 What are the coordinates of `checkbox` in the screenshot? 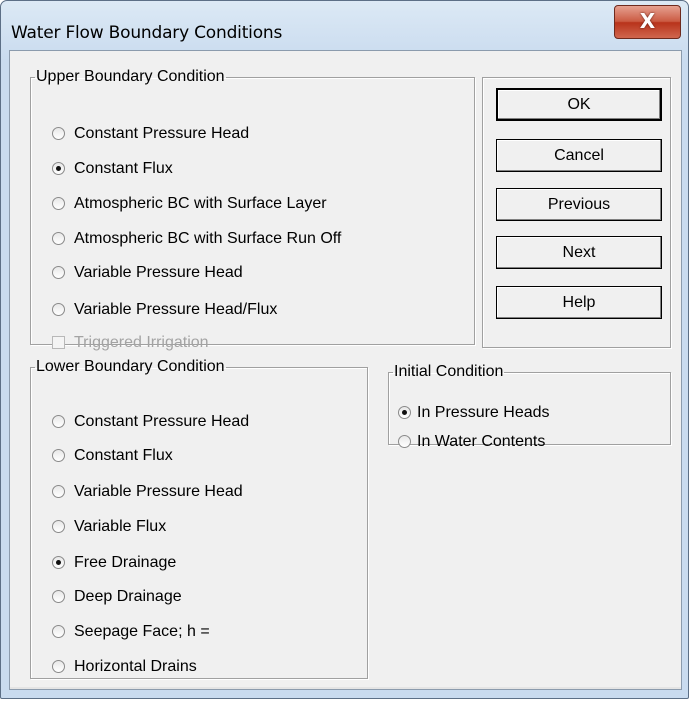 It's located at (58, 342).